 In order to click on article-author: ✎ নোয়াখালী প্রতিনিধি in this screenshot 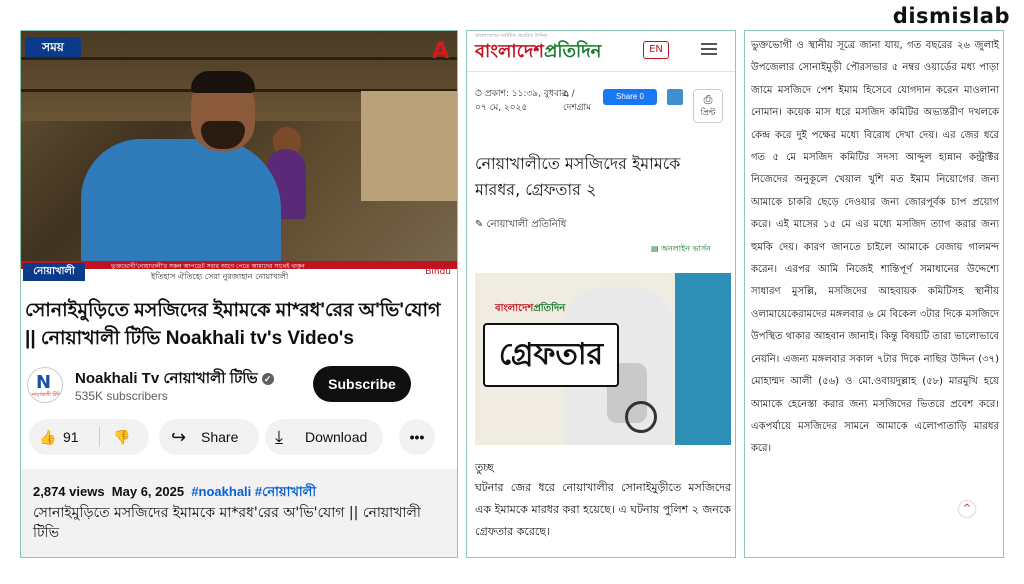, I will do `click(521, 224)`.